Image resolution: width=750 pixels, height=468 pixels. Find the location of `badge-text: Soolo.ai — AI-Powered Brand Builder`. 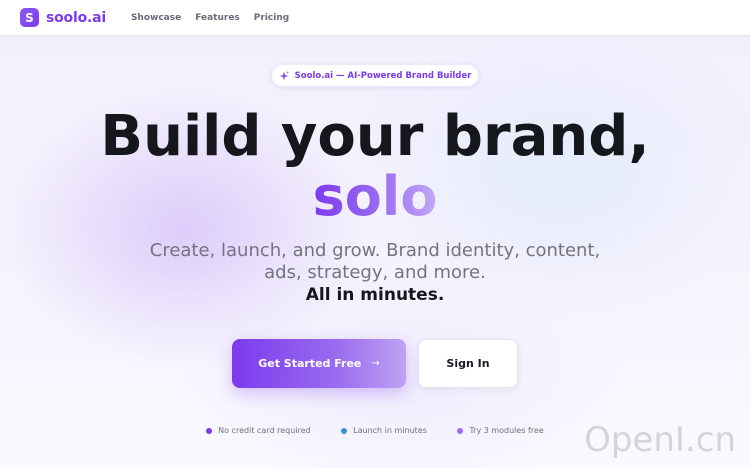

badge-text: Soolo.ai — AI-Powered Brand Builder is located at coordinates (383, 75).